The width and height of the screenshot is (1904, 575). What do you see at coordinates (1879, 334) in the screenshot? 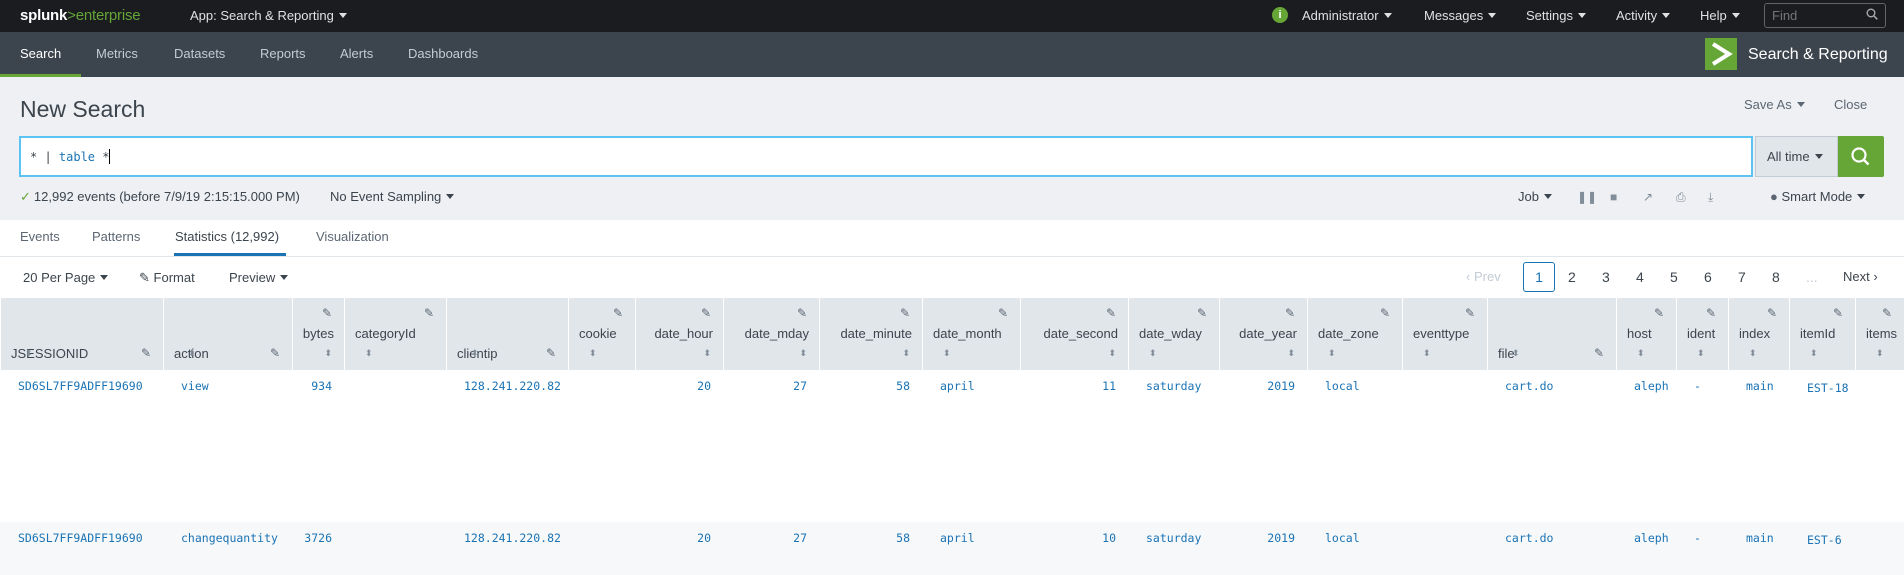
I see `column-header-items: items ⬍ ✎` at bounding box center [1879, 334].